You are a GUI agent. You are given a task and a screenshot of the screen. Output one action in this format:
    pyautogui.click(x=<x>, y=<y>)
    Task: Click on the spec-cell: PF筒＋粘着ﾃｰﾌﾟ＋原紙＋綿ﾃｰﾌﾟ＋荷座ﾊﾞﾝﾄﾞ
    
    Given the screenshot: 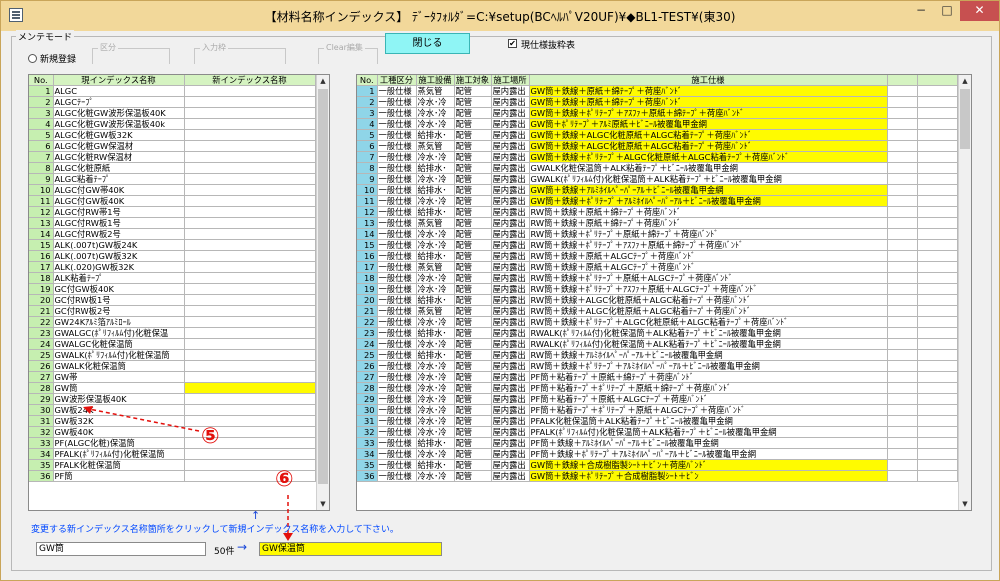 What is the action you would take?
    pyautogui.click(x=708, y=377)
    